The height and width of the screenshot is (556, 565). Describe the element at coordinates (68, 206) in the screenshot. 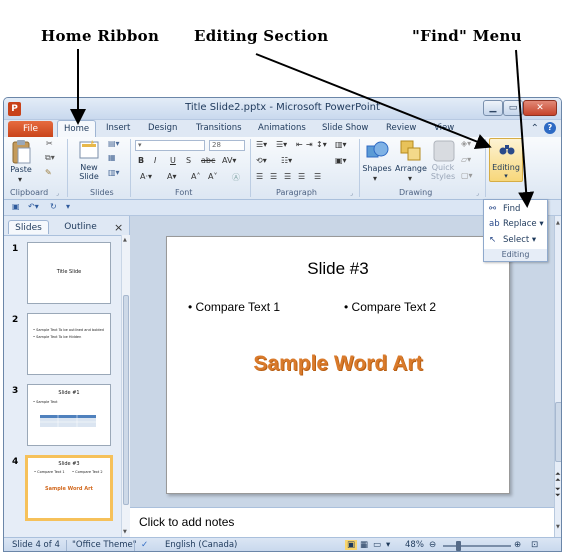

I see `customize-qat-icon: ▾` at that location.